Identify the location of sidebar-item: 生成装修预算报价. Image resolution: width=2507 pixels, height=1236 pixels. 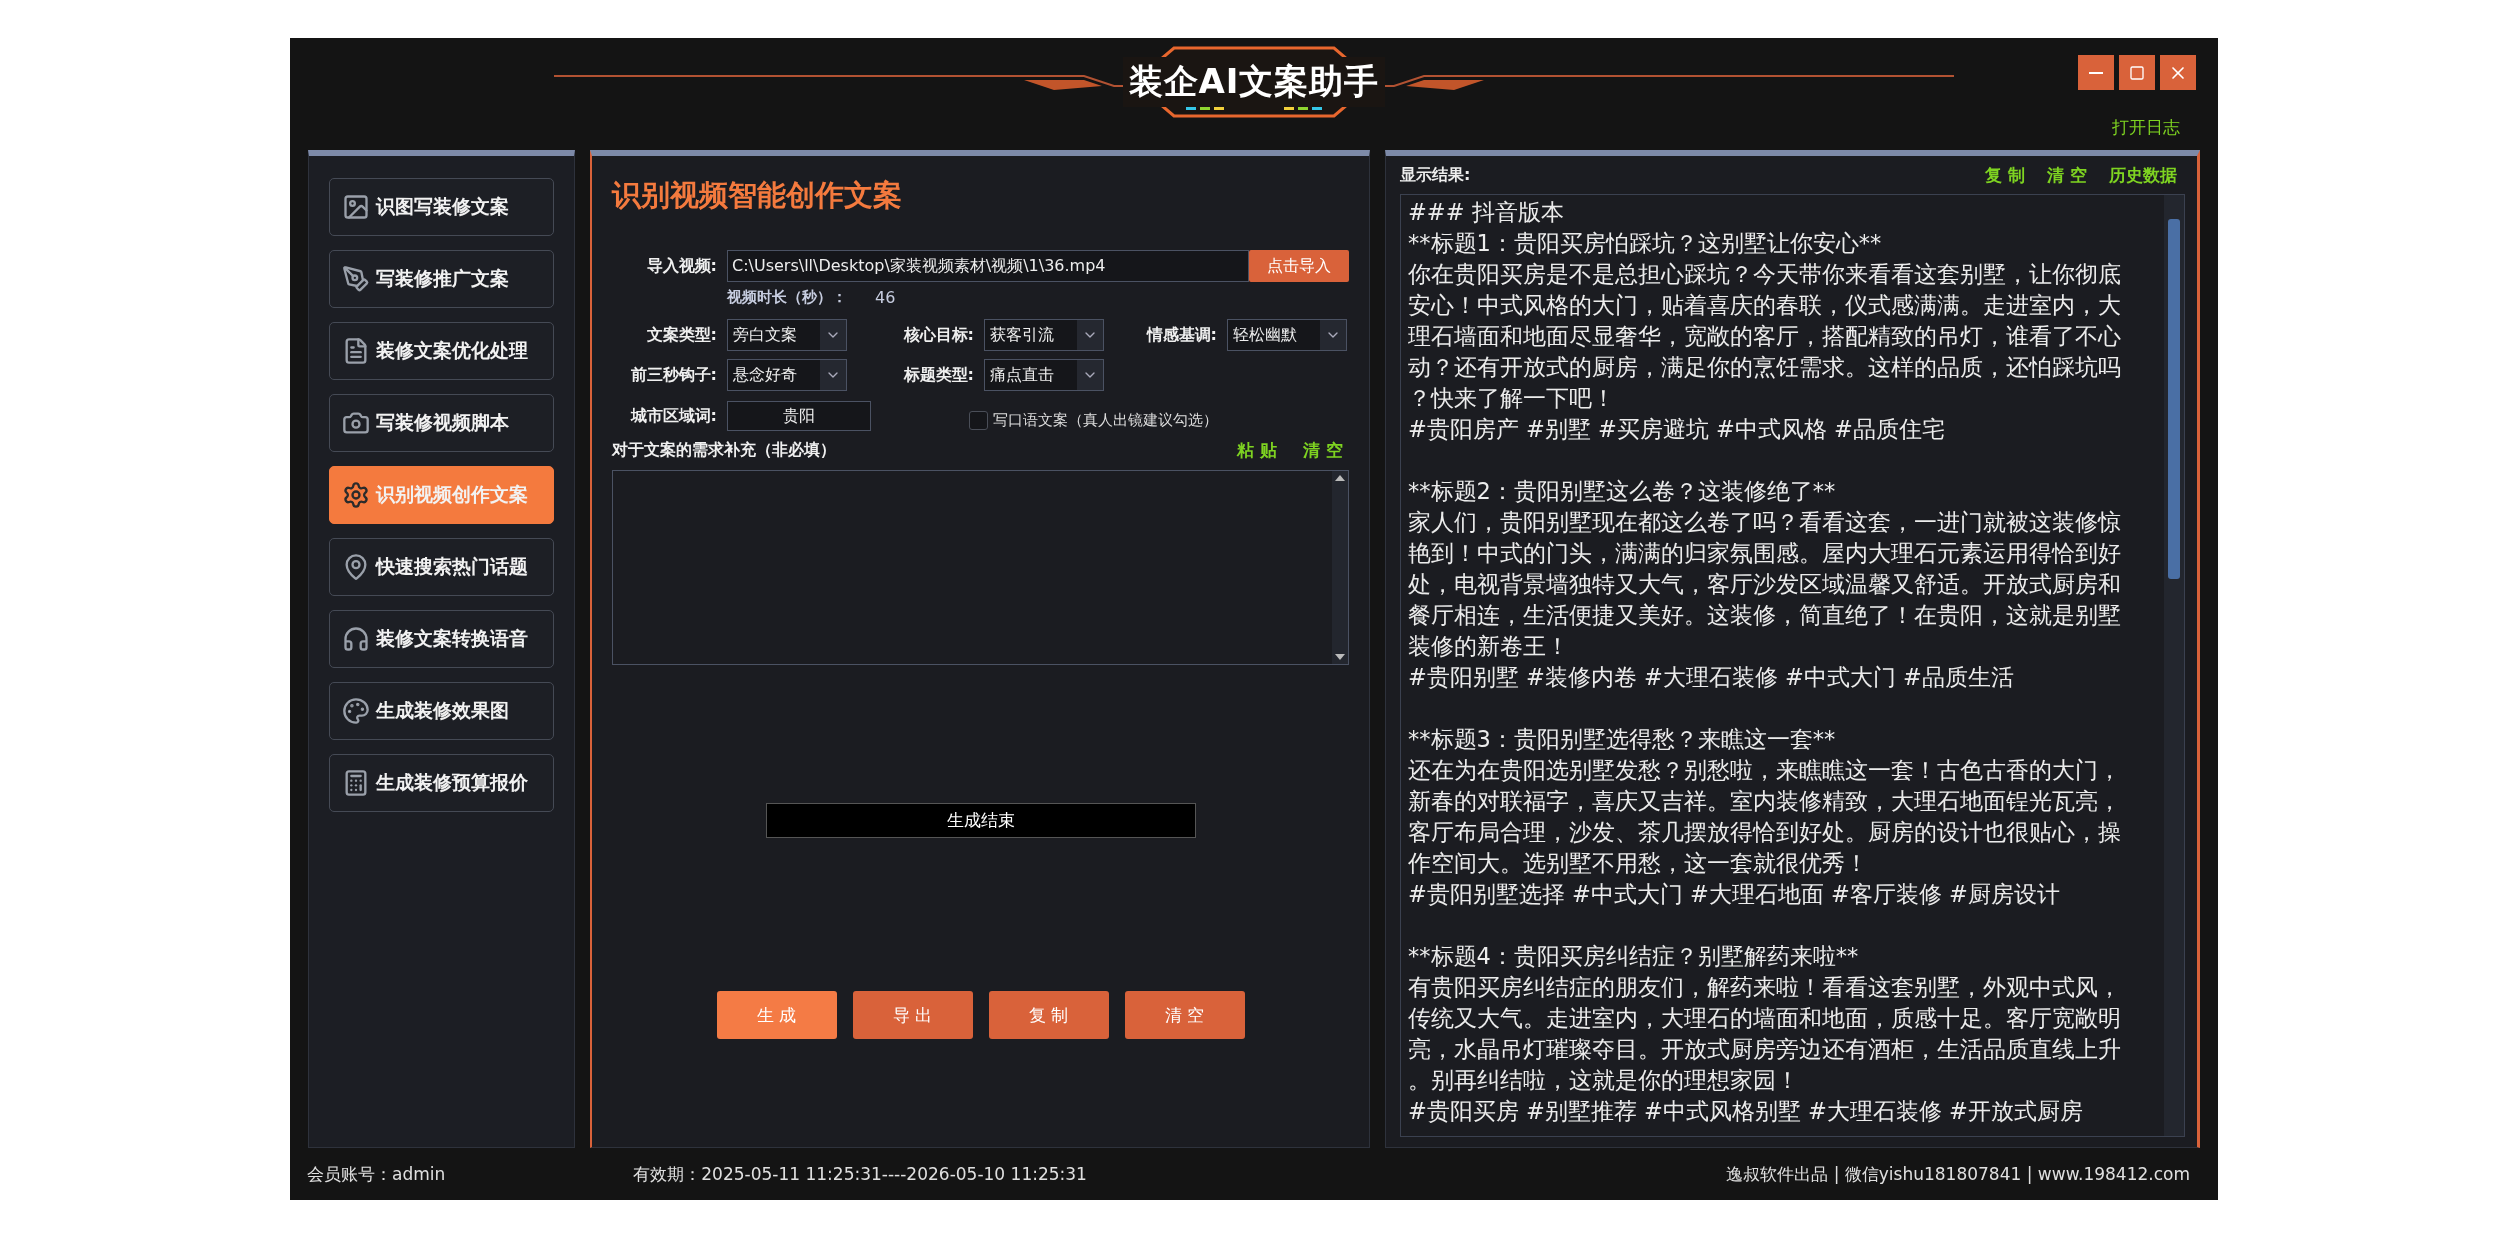
(441, 783).